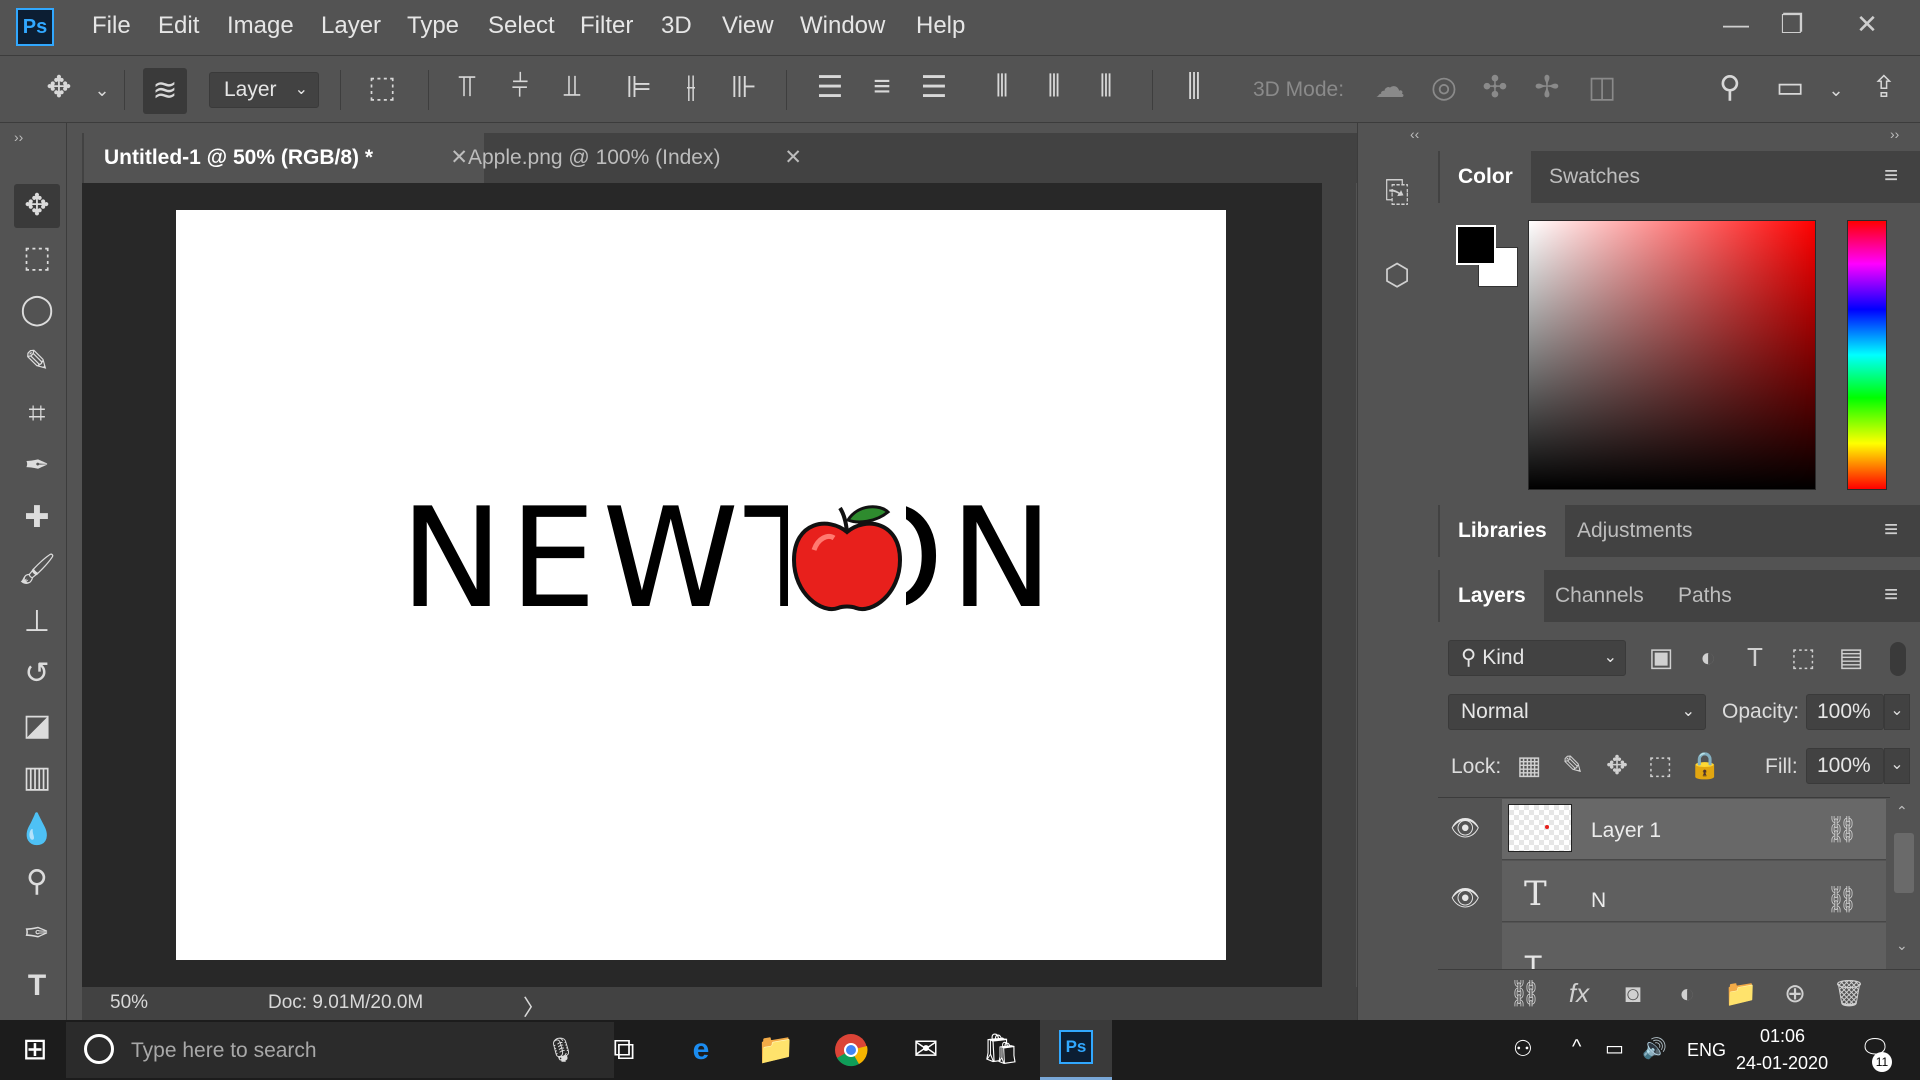 This screenshot has width=1920, height=1080. What do you see at coordinates (1598, 901) in the screenshot?
I see `layer-name: N` at bounding box center [1598, 901].